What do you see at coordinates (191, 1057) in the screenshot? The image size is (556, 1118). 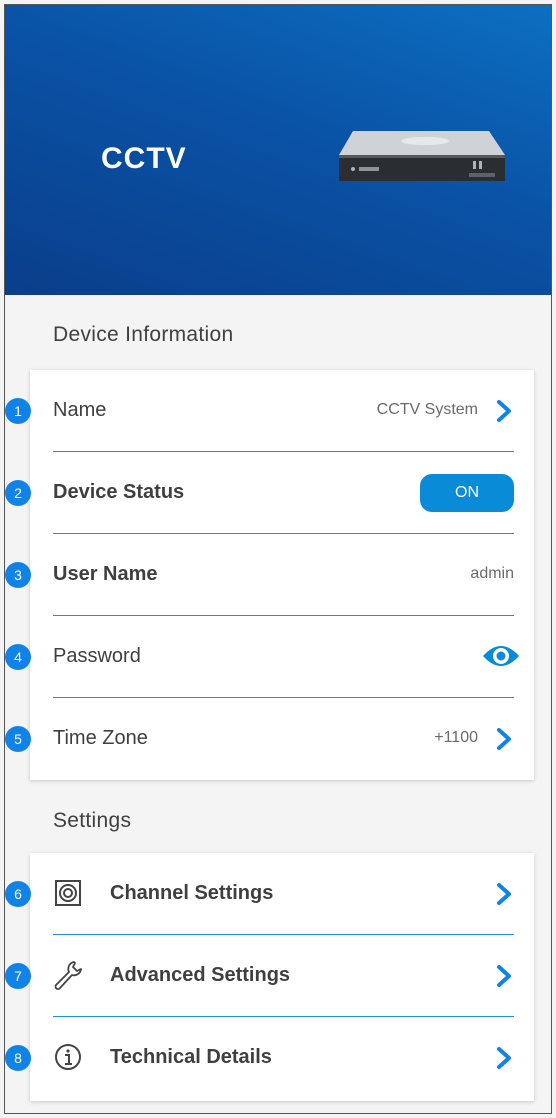 I see `technical-details-label: Technical Details` at bounding box center [191, 1057].